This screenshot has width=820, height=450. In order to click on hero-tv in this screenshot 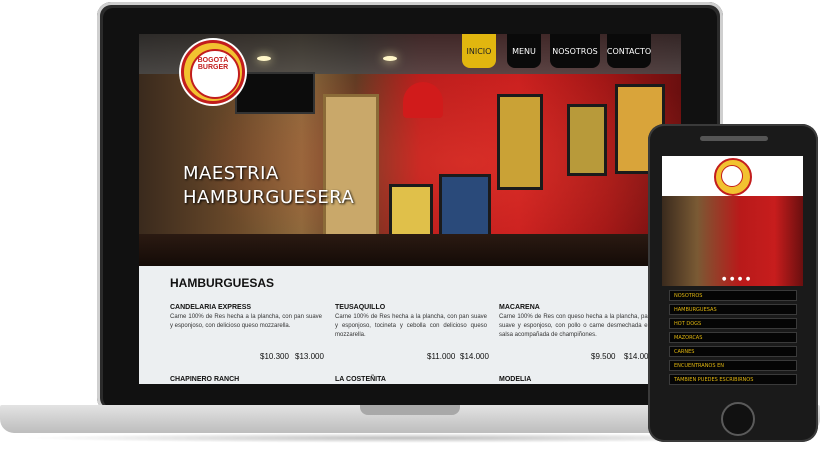, I will do `click(275, 93)`.